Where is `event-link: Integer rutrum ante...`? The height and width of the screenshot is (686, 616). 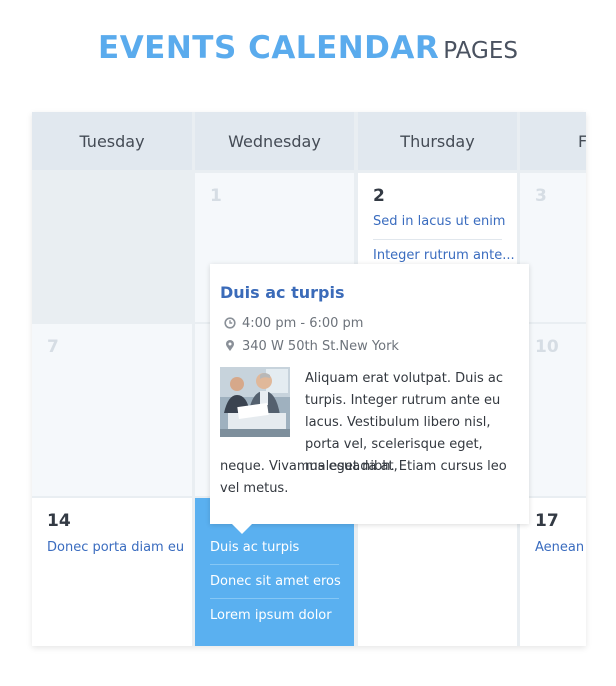
event-link: Integer rutrum ante... is located at coordinates (444, 255).